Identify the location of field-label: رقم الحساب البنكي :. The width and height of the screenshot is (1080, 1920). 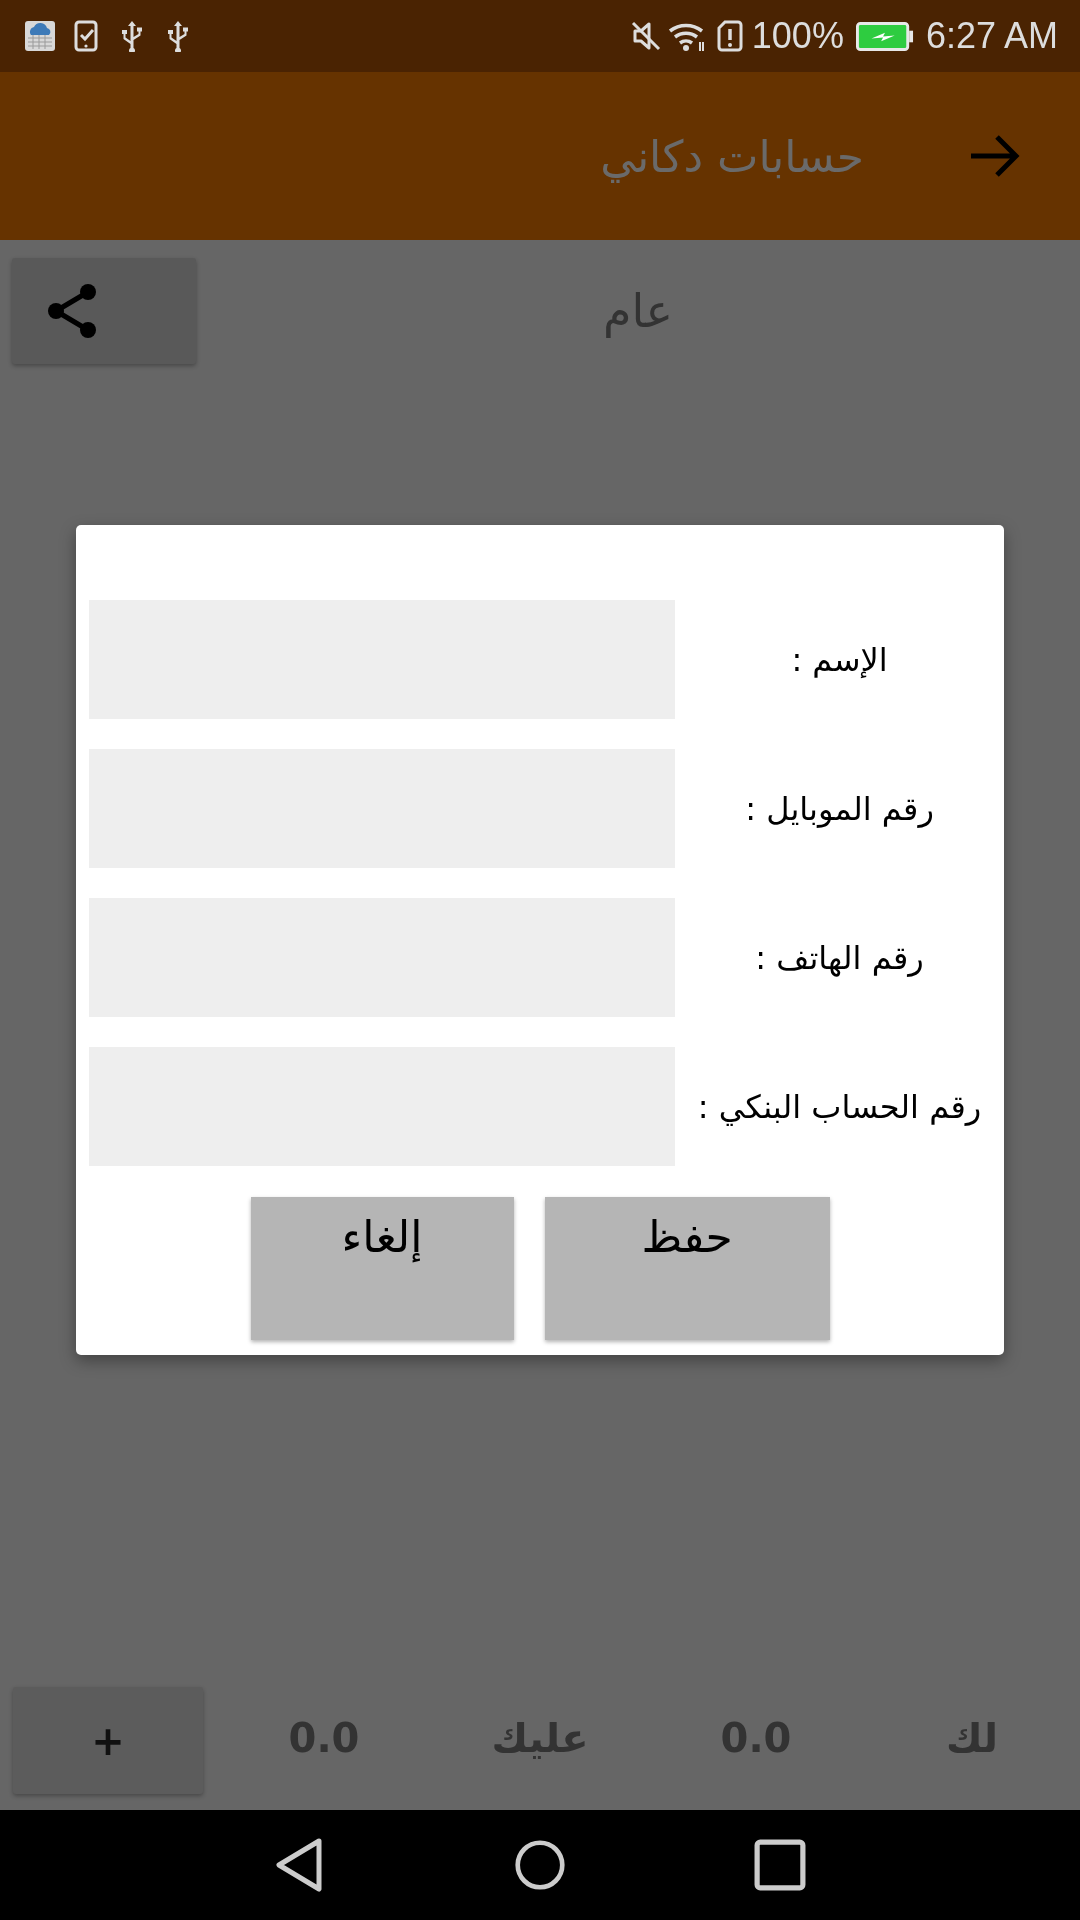
(839, 1106).